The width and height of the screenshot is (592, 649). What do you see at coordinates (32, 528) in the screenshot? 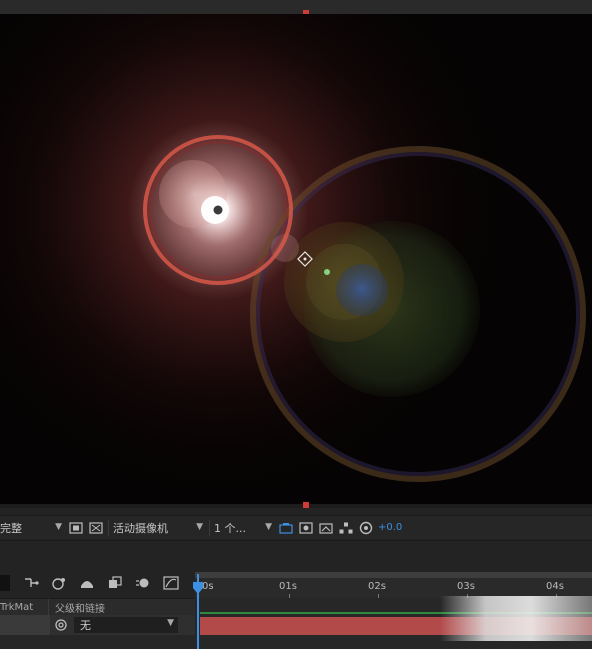
I see `resolution-dropdown: 完整 ▼` at bounding box center [32, 528].